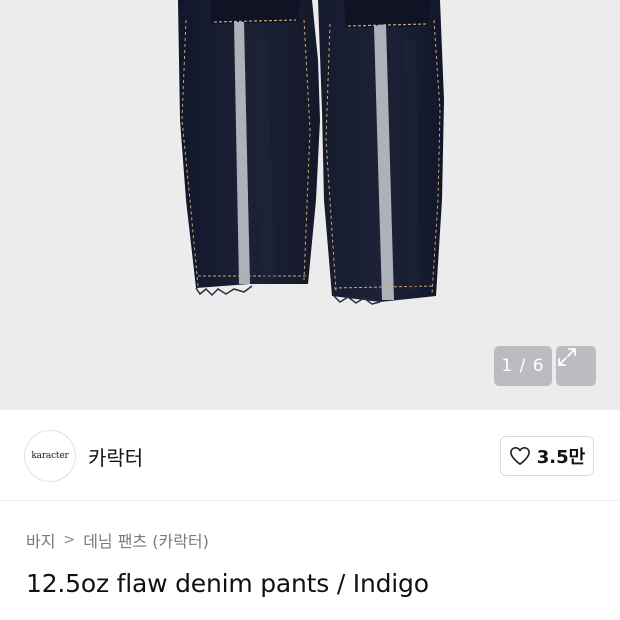 This screenshot has width=620, height=620. I want to click on breadcrumb-item-subcategory: 데님 팬츠 (카락터), so click(146, 540).